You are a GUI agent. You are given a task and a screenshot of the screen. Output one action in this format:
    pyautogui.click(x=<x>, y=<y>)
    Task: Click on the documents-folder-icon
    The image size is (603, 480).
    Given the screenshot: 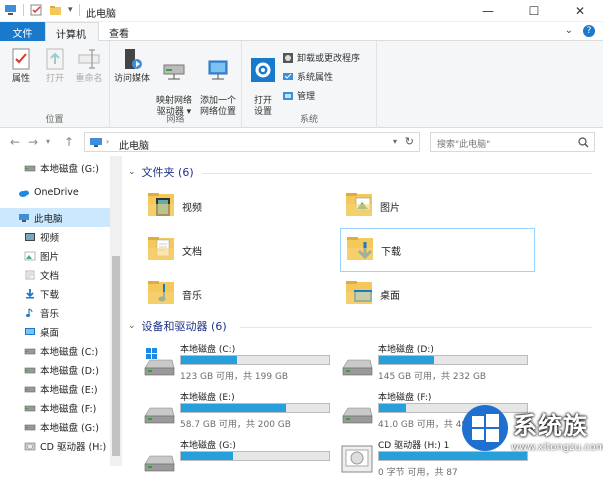 What is the action you would take?
    pyautogui.click(x=162, y=250)
    